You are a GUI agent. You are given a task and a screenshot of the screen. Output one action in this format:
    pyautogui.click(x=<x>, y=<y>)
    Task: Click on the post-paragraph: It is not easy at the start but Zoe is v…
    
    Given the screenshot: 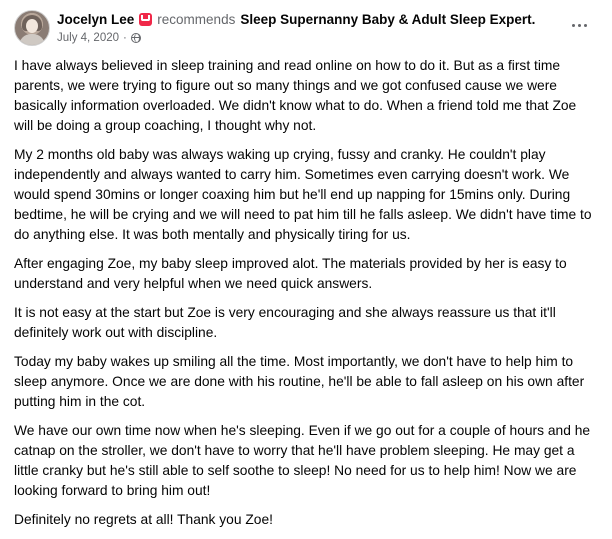 What is the action you would take?
    pyautogui.click(x=285, y=322)
    